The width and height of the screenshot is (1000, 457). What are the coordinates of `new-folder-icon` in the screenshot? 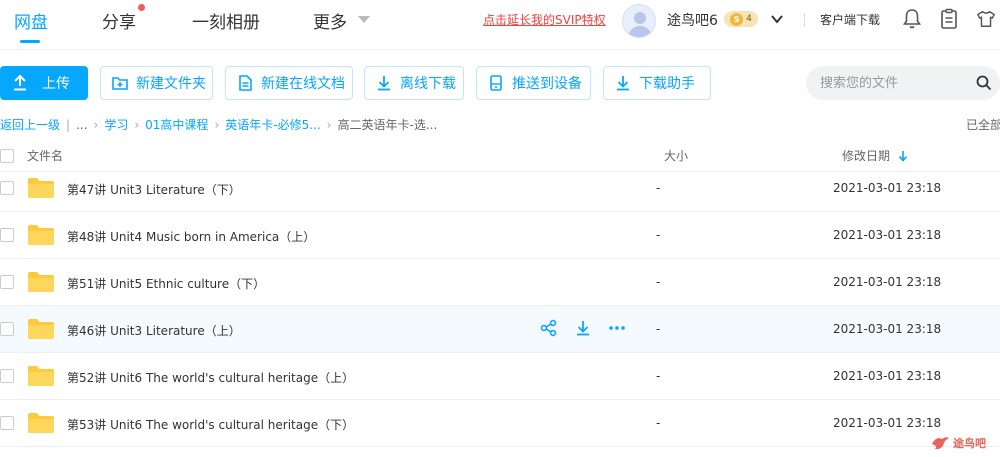 It's located at (120, 83).